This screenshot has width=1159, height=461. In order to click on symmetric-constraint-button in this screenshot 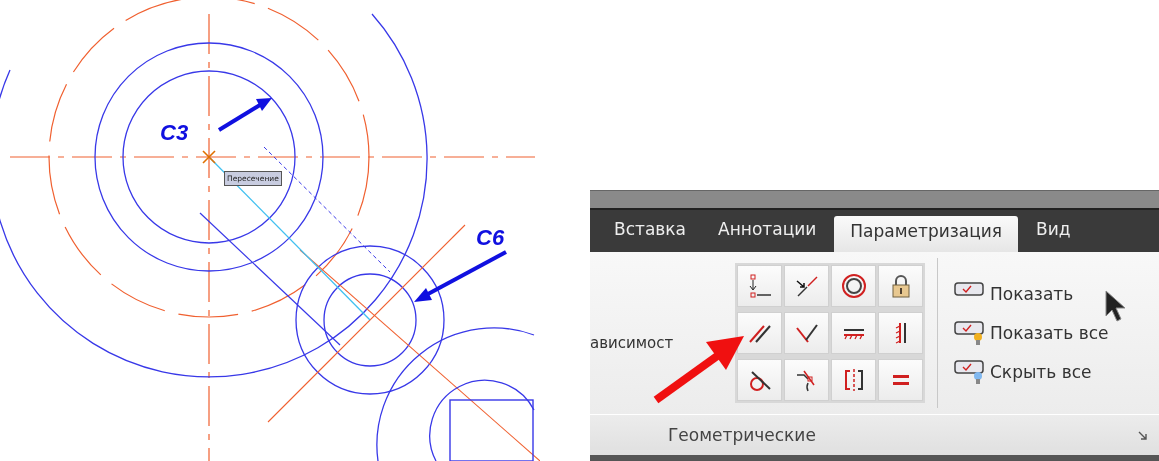, I will do `click(853, 380)`.